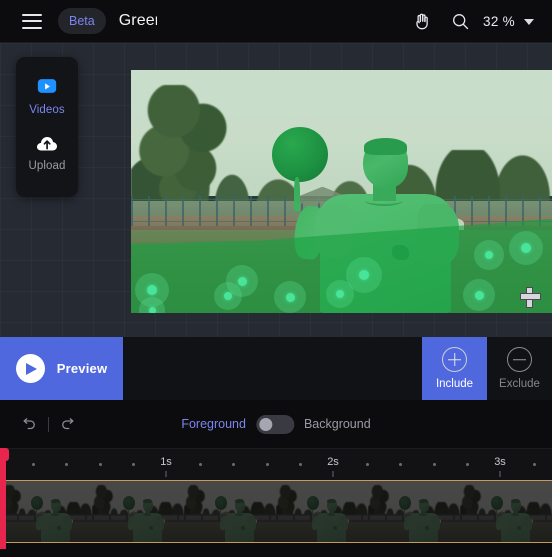 Image resolution: width=552 pixels, height=557 pixels. I want to click on timeline-playhead-handle, so click(4, 454).